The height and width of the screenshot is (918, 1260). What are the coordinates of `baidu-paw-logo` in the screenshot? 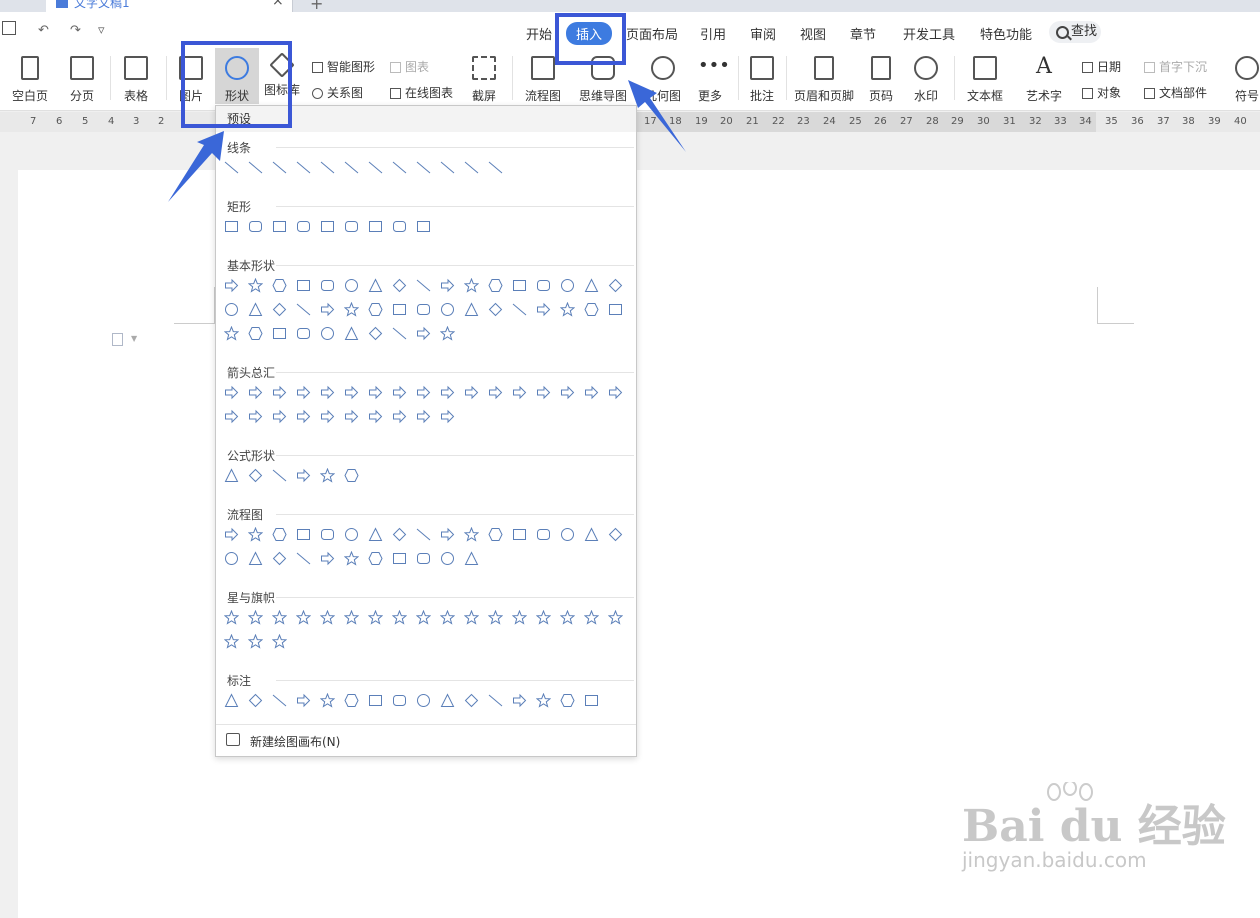 It's located at (1070, 791).